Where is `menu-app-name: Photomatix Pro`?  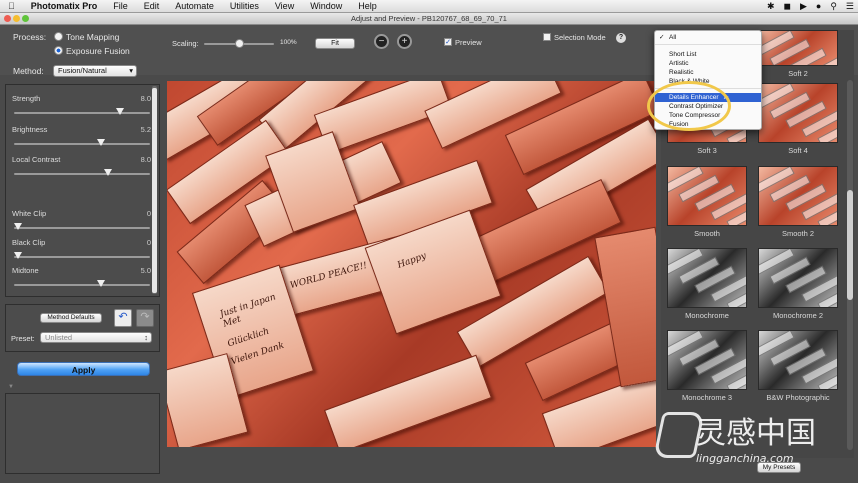 menu-app-name: Photomatix Pro is located at coordinates (64, 6).